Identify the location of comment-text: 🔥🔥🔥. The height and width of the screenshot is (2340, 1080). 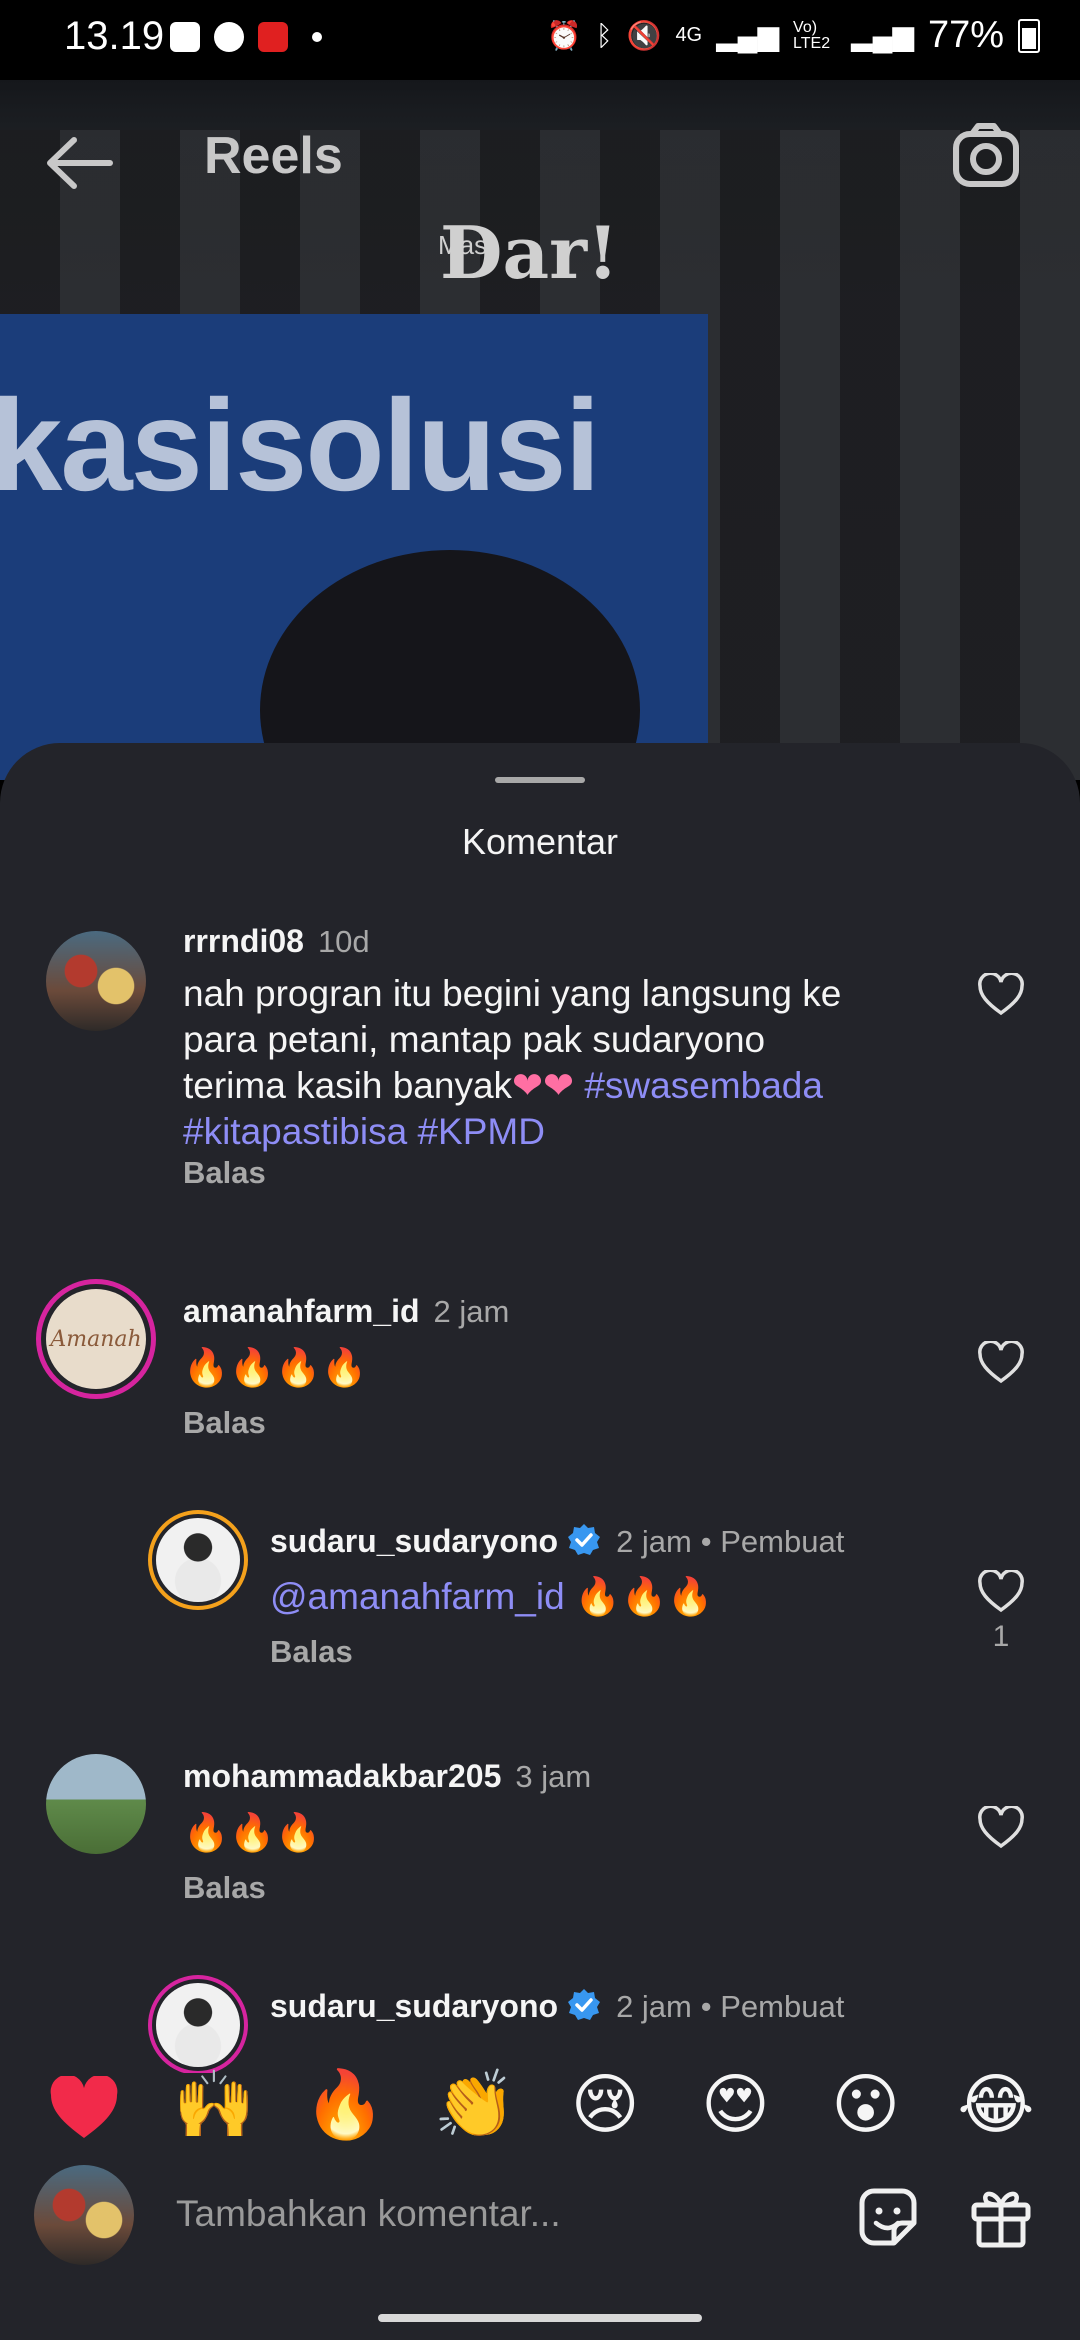
(252, 1832).